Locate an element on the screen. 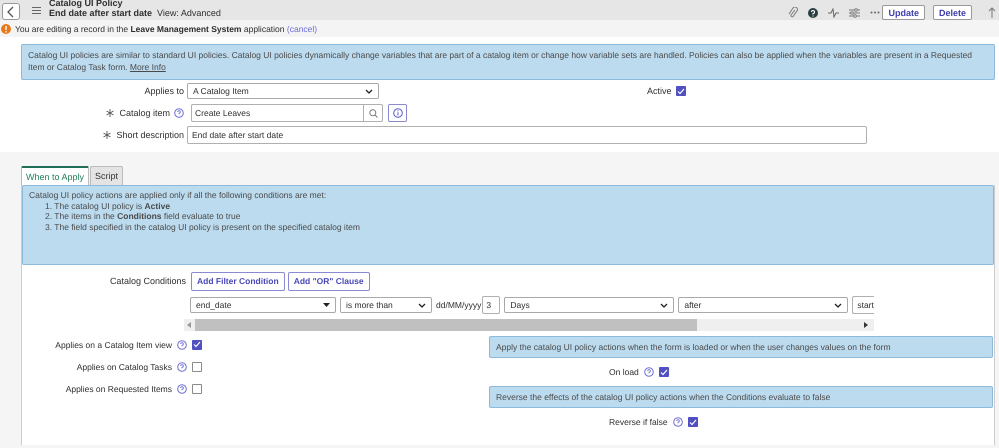 Image resolution: width=999 pixels, height=448 pixels. tab: When to Apply is located at coordinates (55, 175).